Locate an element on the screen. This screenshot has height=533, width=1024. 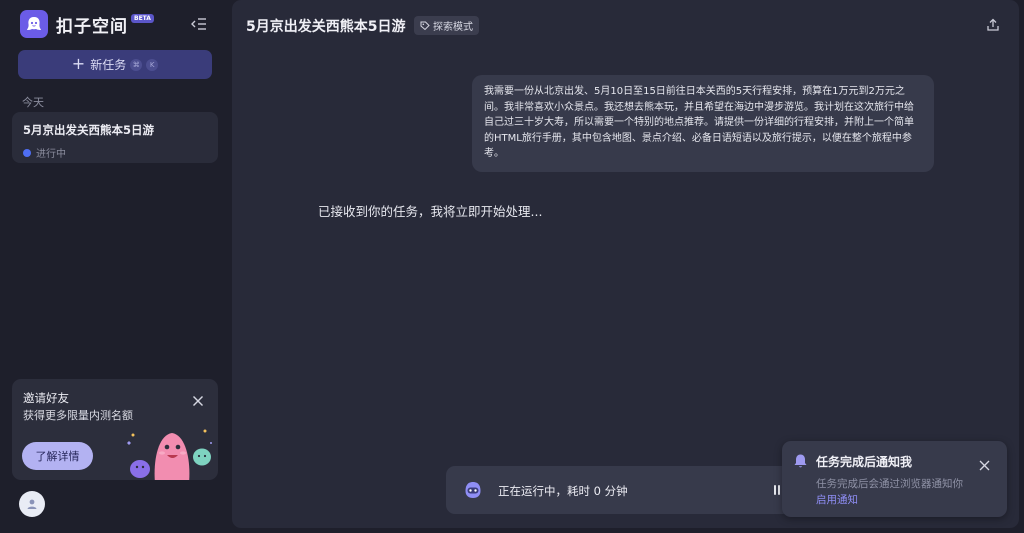
robot-icon is located at coordinates (473, 490).